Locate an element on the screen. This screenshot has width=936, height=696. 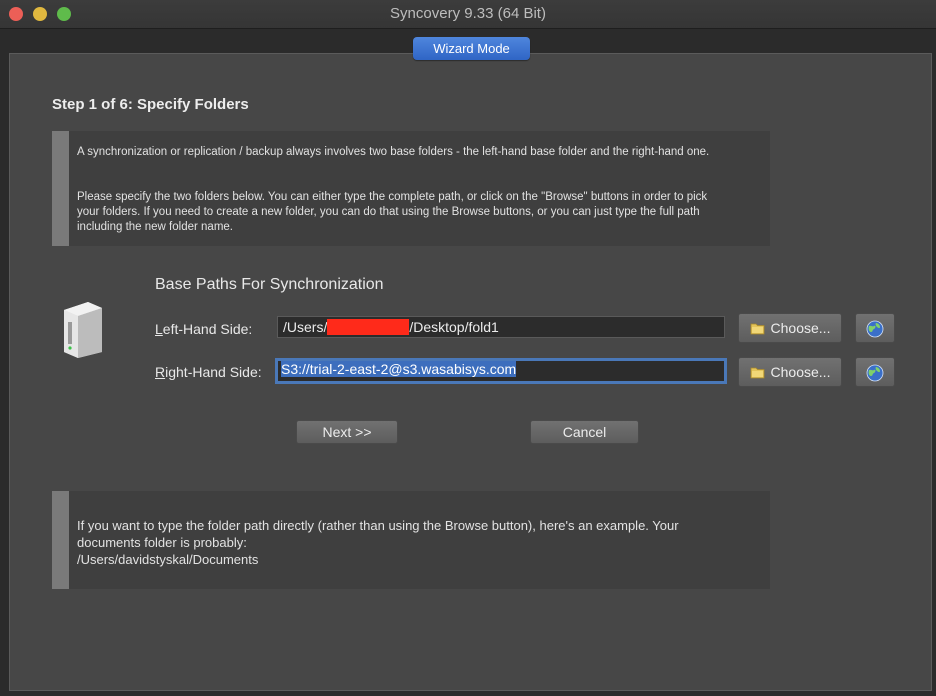
next-button: Next >> is located at coordinates (347, 432).